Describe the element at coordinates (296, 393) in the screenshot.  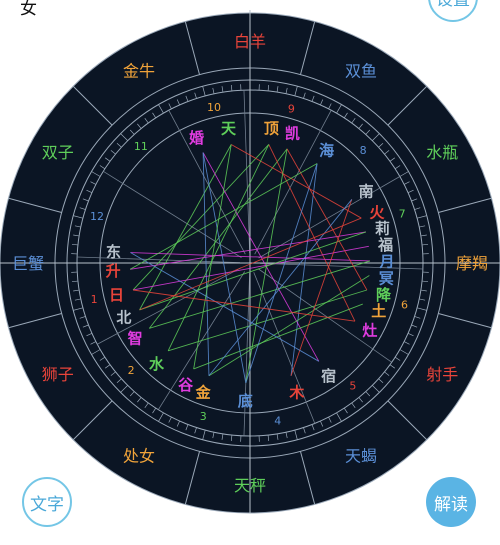
I see `planet-mu: 木` at that location.